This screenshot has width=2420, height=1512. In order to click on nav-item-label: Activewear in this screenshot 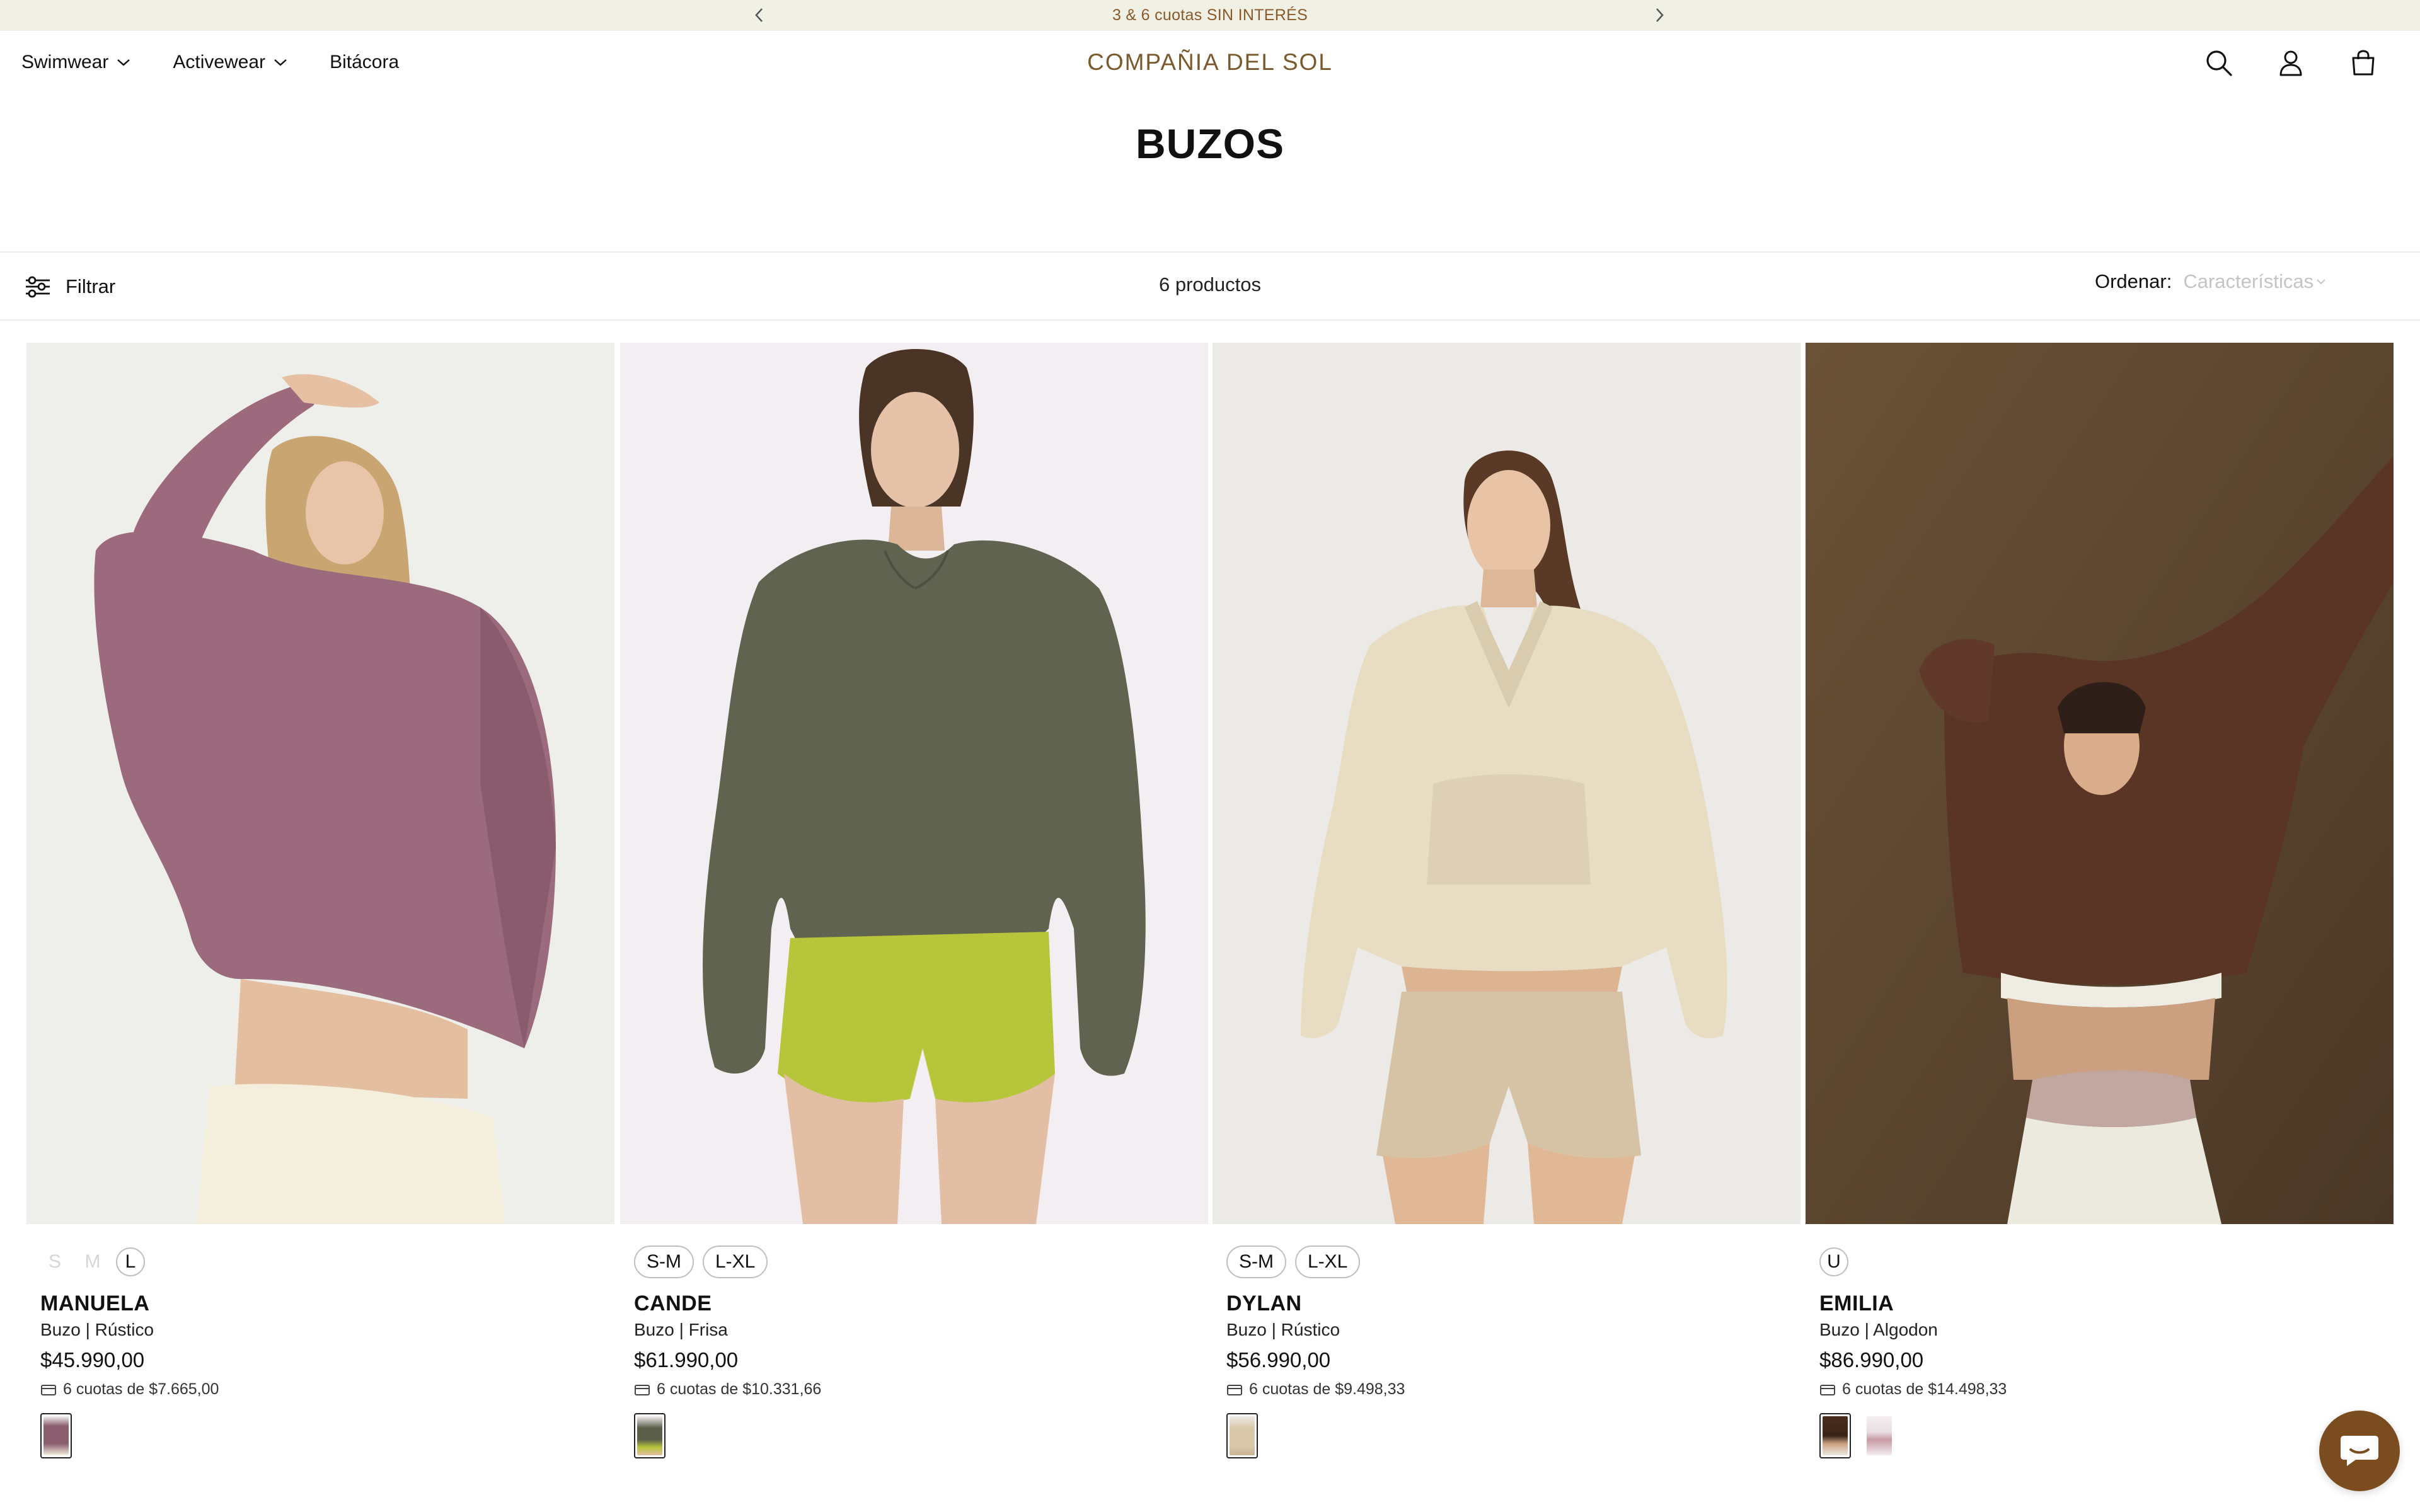, I will do `click(219, 62)`.